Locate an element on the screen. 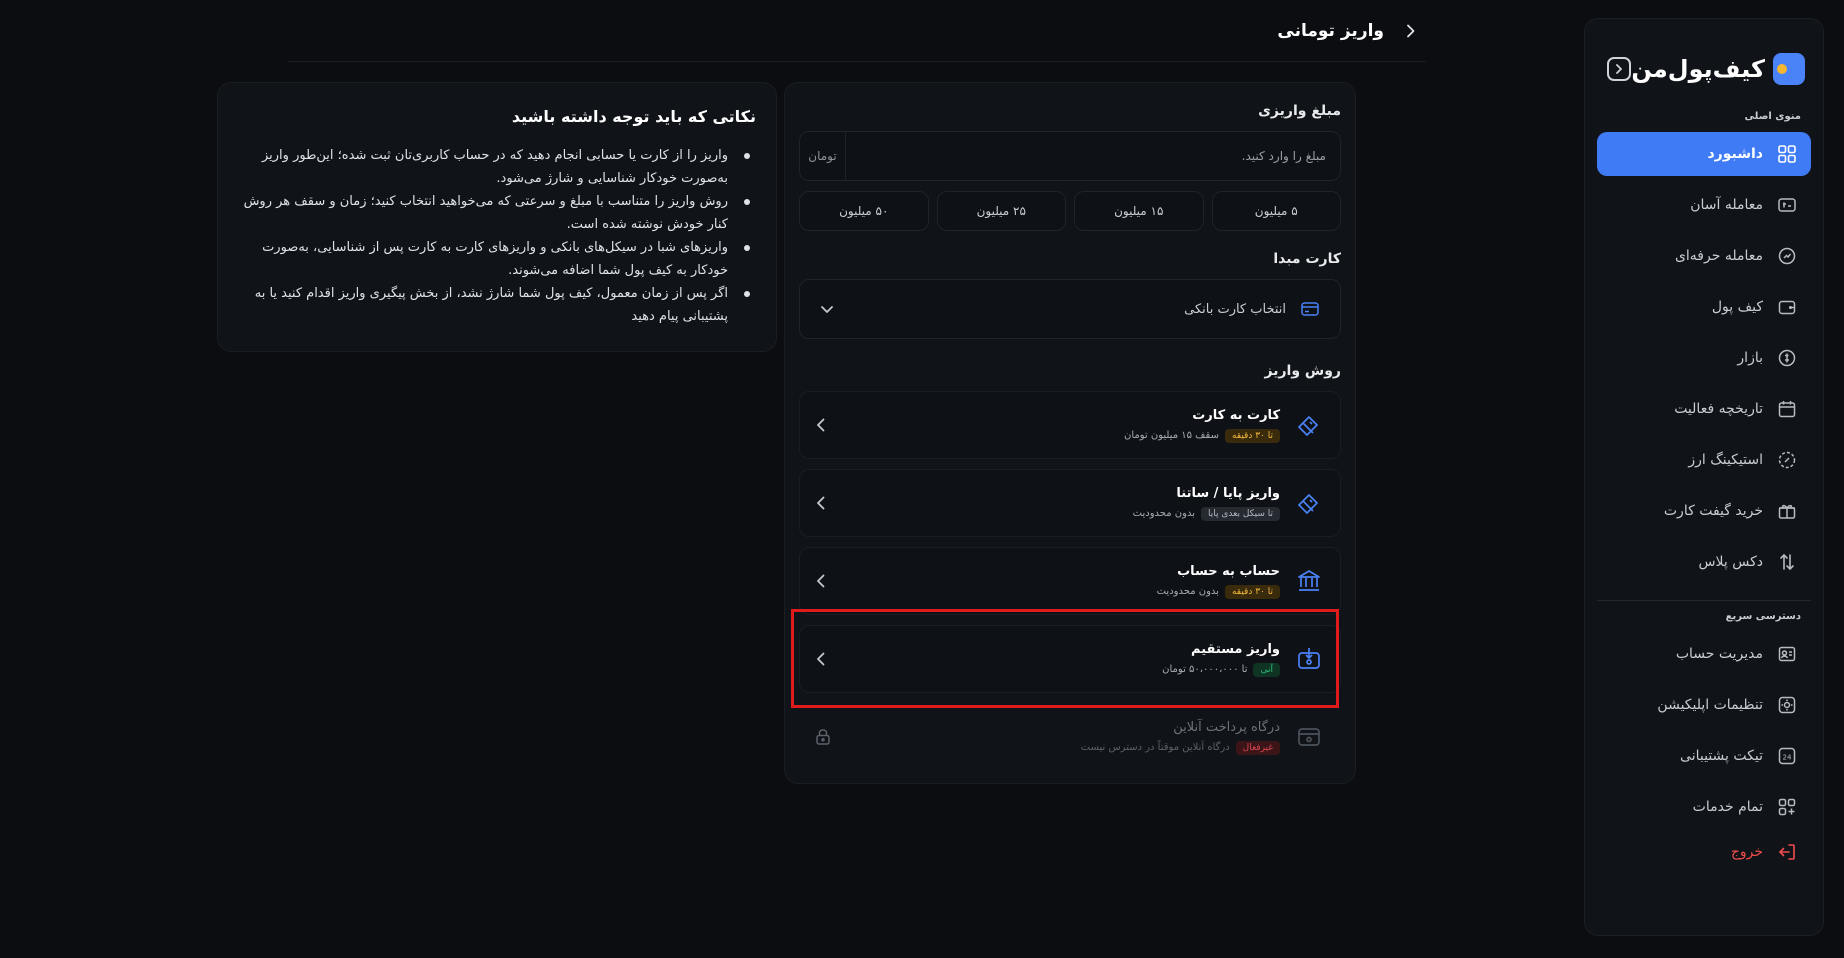 This screenshot has width=1844, height=958. sidebar-item-label: مدیریت حساب is located at coordinates (1719, 654).